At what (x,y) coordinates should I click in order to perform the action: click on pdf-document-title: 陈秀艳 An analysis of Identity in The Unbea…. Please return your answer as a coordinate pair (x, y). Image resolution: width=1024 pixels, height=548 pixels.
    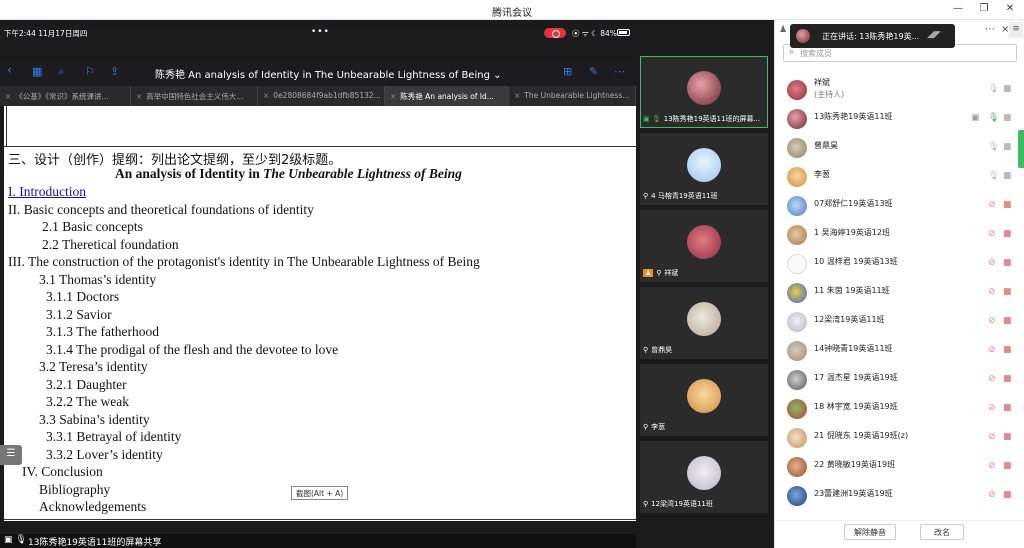
    Looking at the image, I should click on (328, 73).